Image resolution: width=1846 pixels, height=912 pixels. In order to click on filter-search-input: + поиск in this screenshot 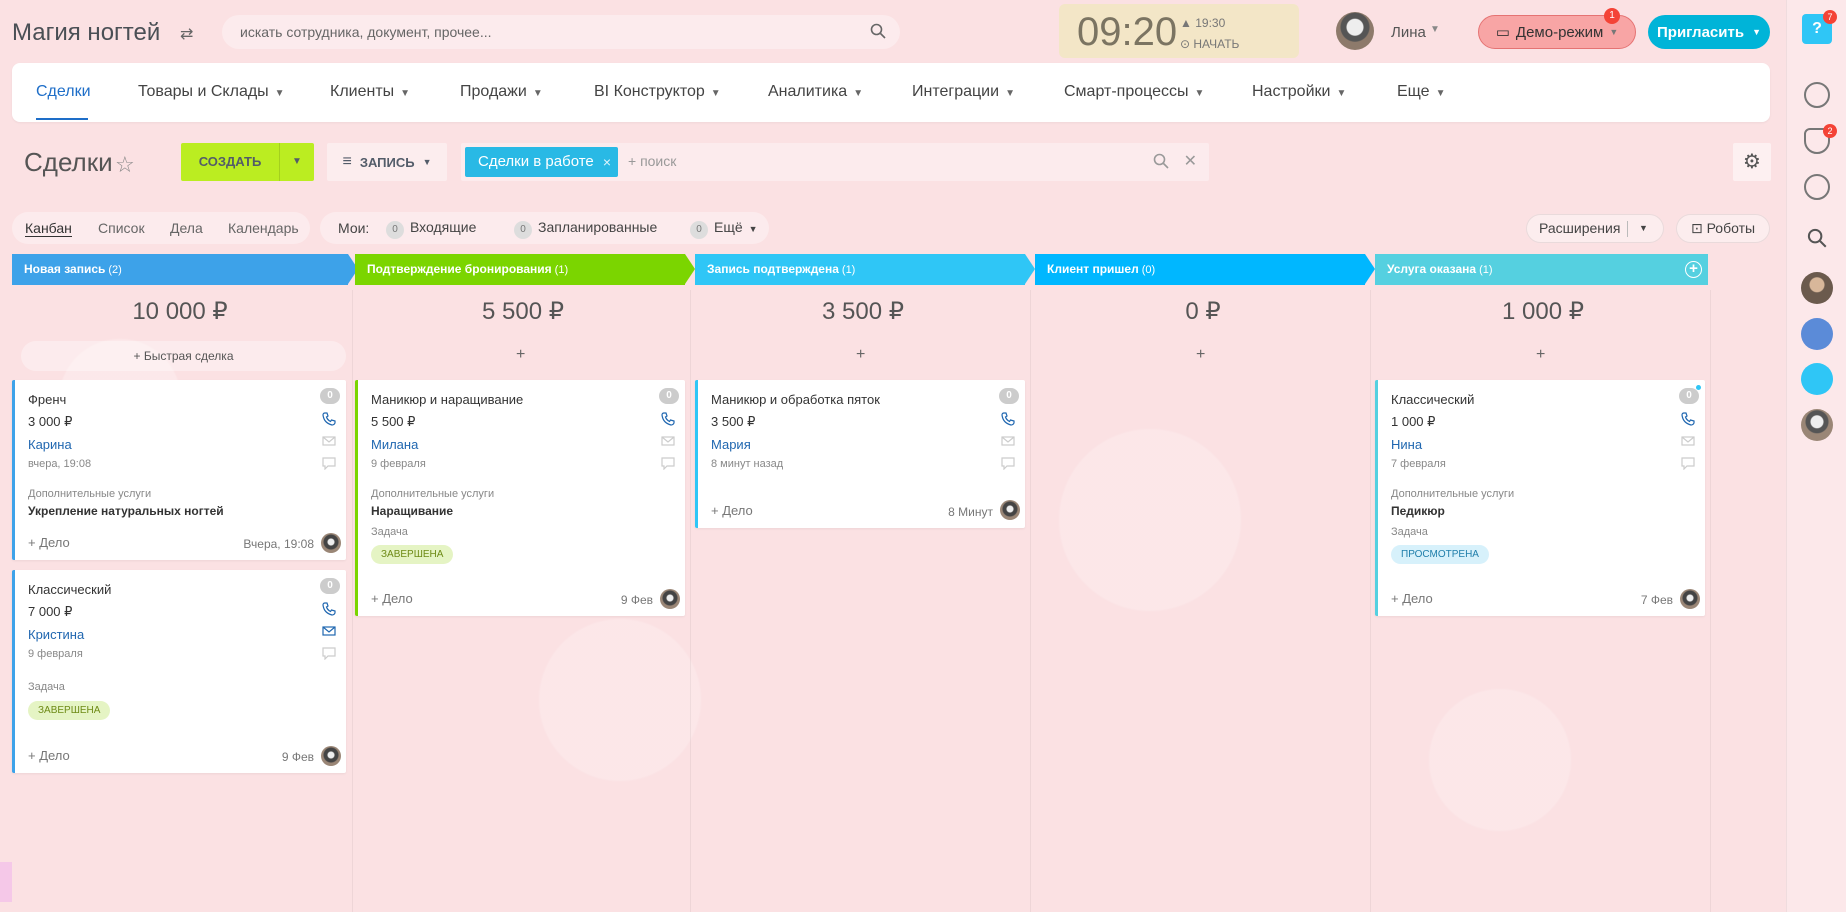, I will do `click(652, 161)`.